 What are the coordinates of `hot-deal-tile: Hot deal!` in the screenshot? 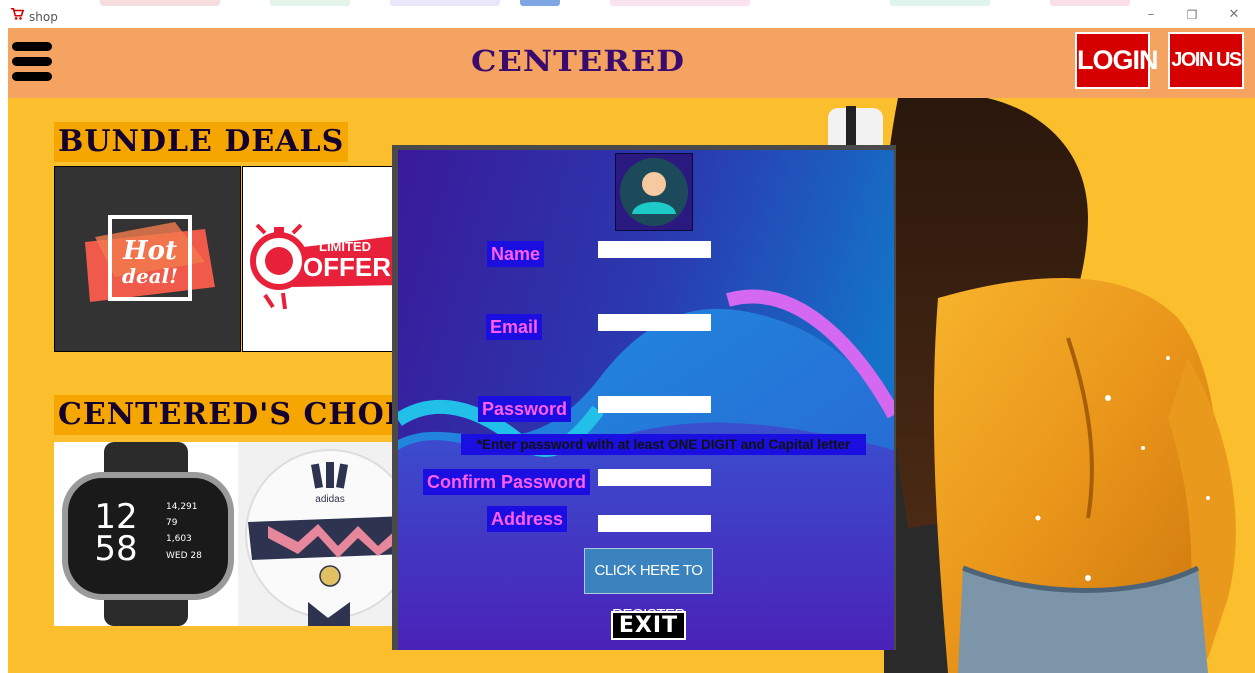 It's located at (147, 259).